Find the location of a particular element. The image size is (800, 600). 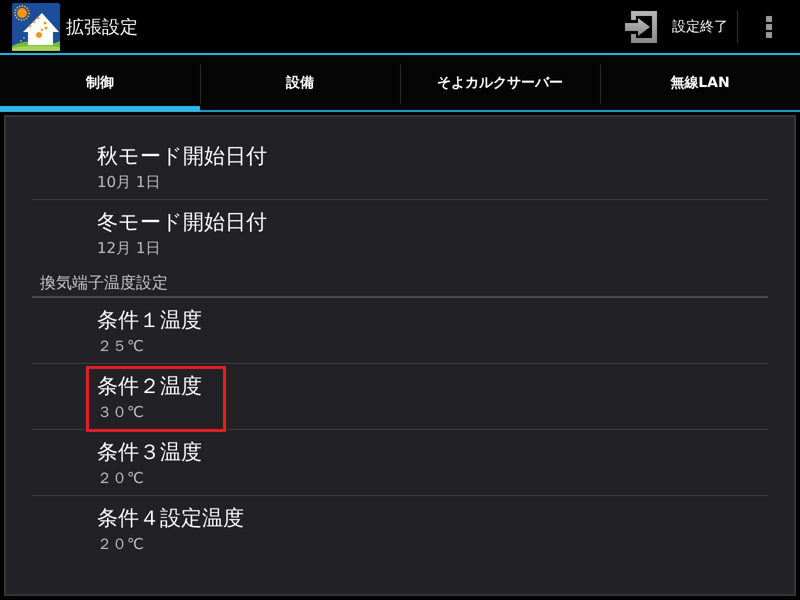

setting-title: 条件３温度 is located at coordinates (149, 452).